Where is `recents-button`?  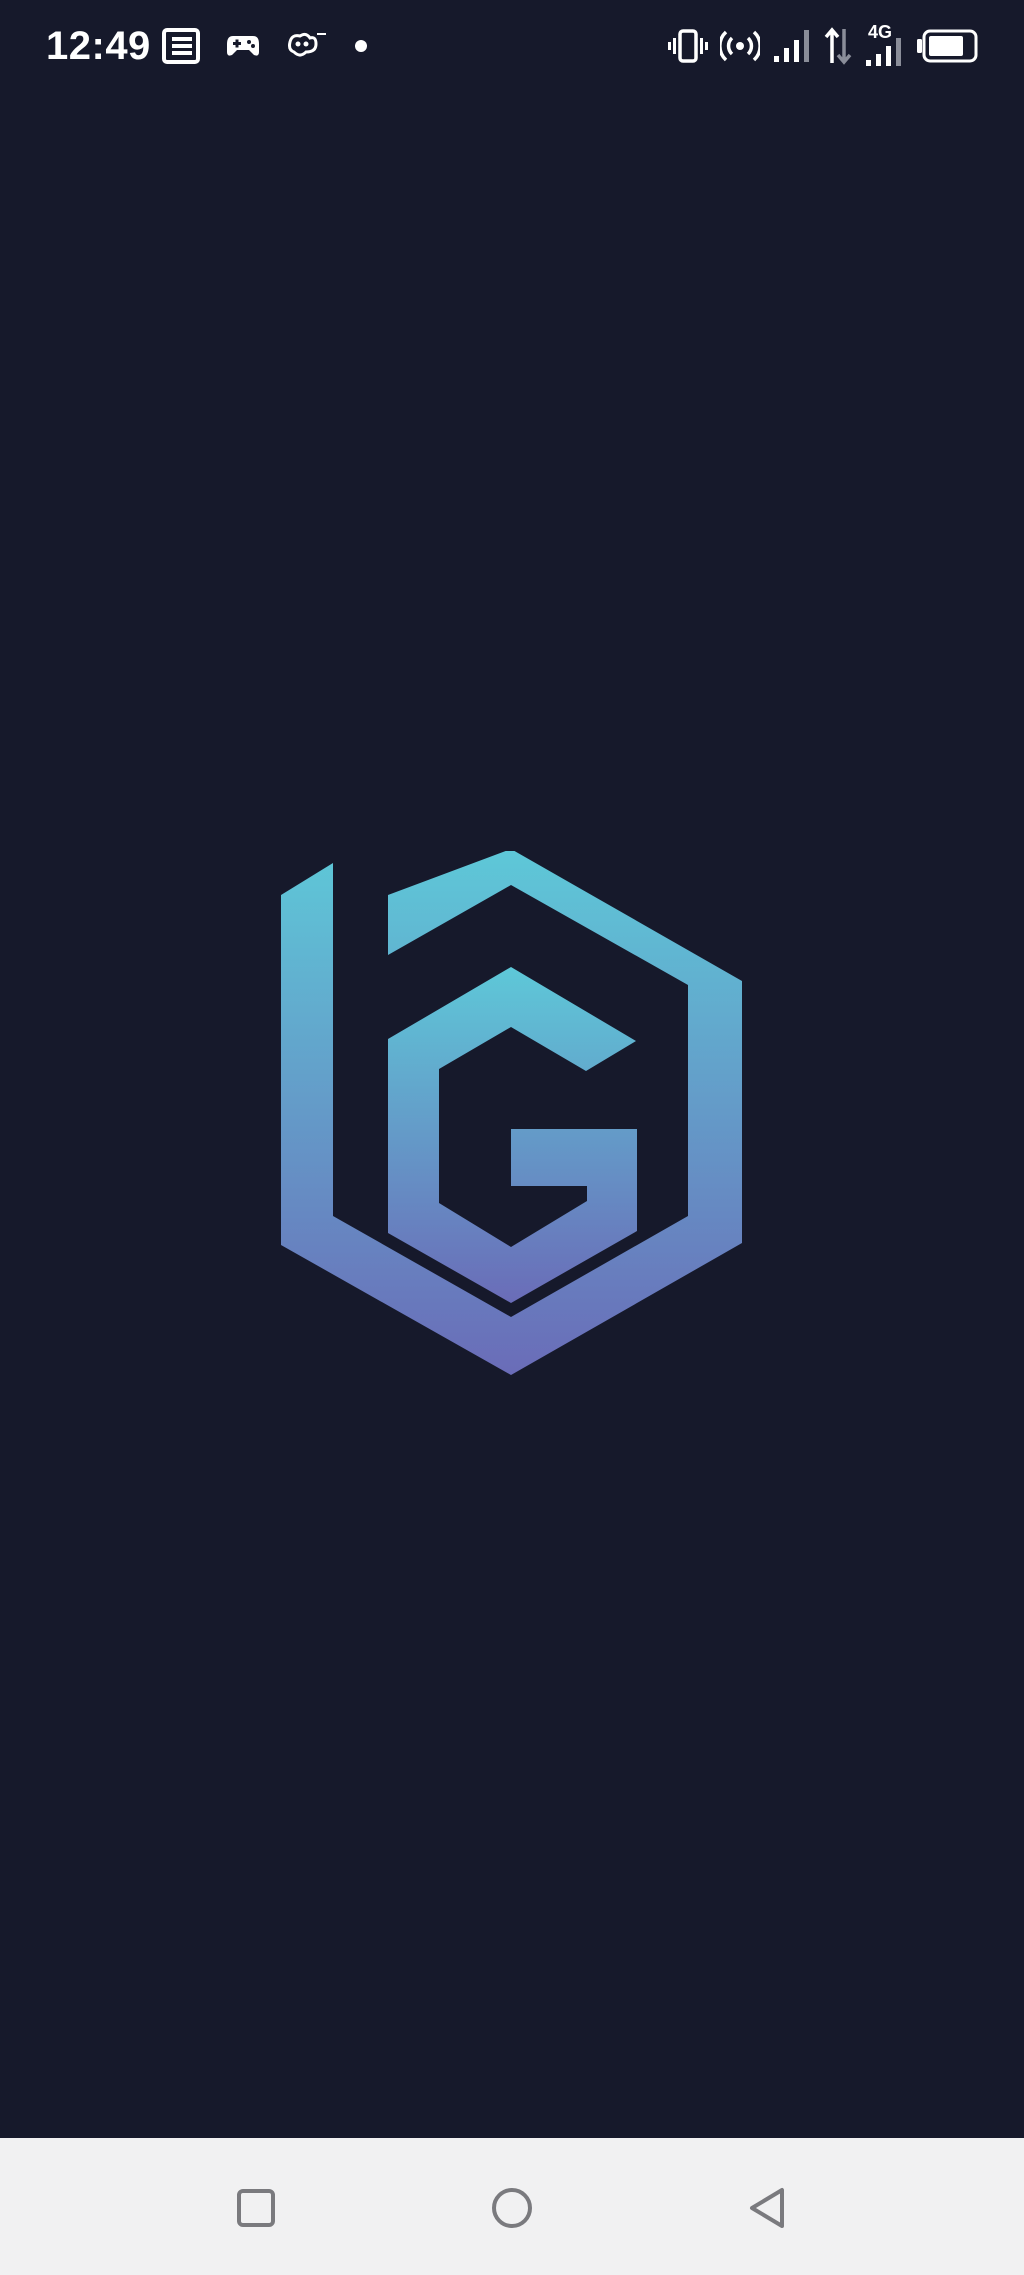
recents-button is located at coordinates (256, 2208).